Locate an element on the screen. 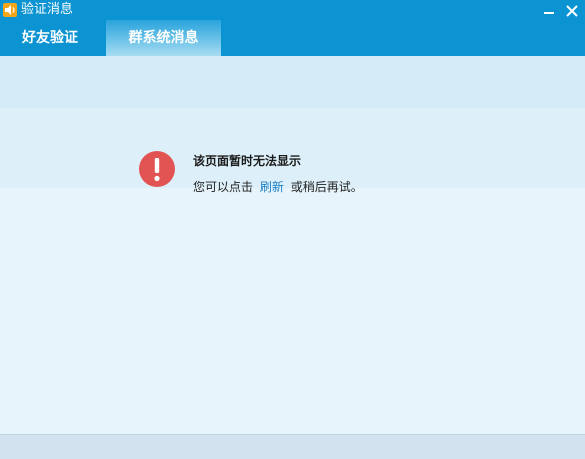 The width and height of the screenshot is (585, 459). title-bar: 验证消息 is located at coordinates (292, 10).